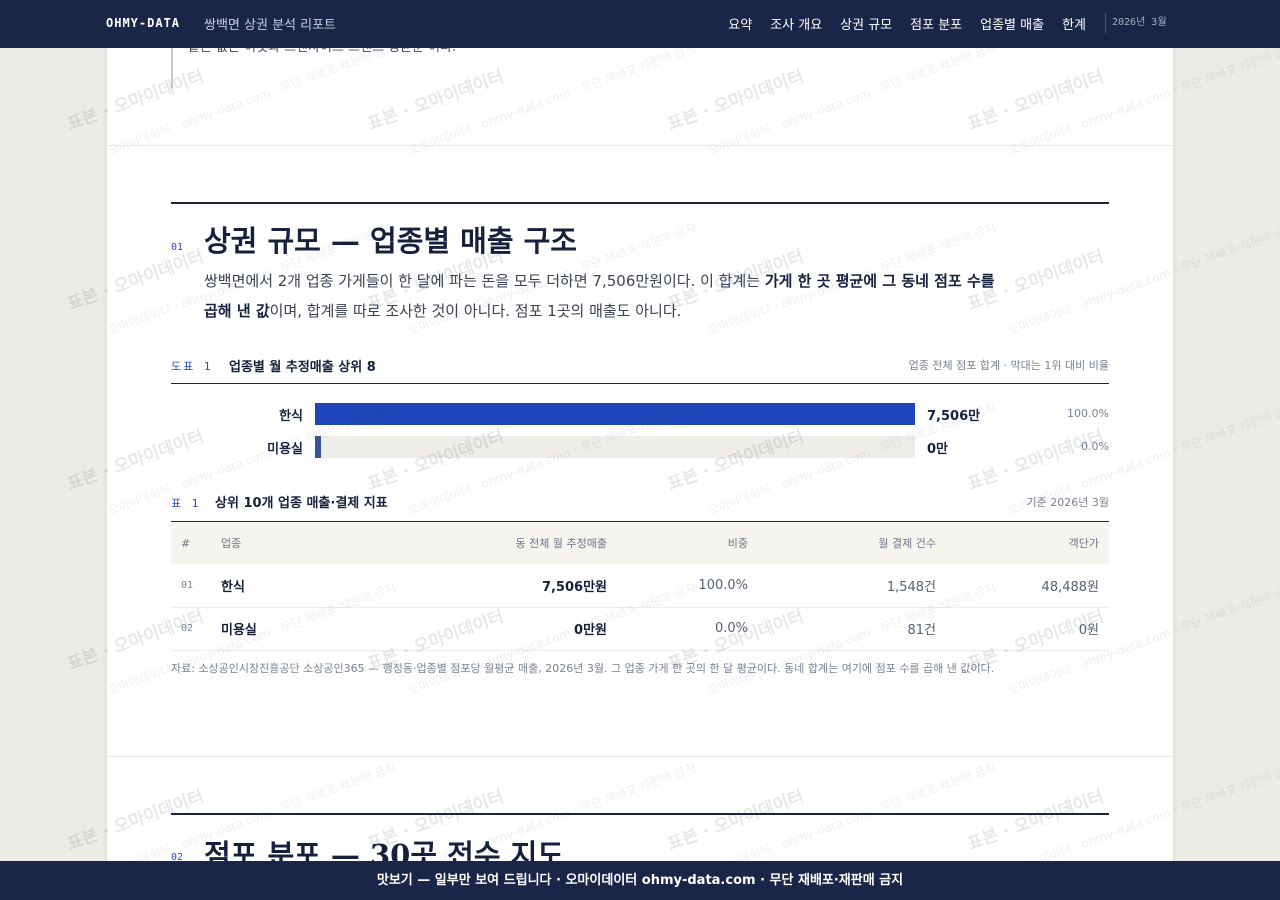  What do you see at coordinates (301, 503) in the screenshot?
I see `table-title: 상위 10개 업종 매출·결제 지표` at bounding box center [301, 503].